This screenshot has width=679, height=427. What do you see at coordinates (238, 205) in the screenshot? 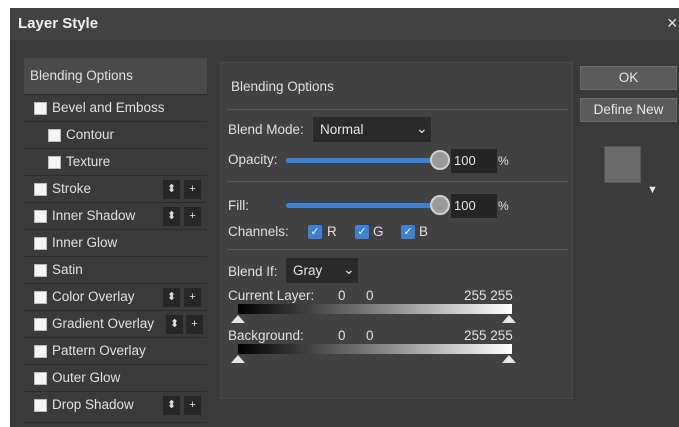
I see `fill-label: Fill:` at bounding box center [238, 205].